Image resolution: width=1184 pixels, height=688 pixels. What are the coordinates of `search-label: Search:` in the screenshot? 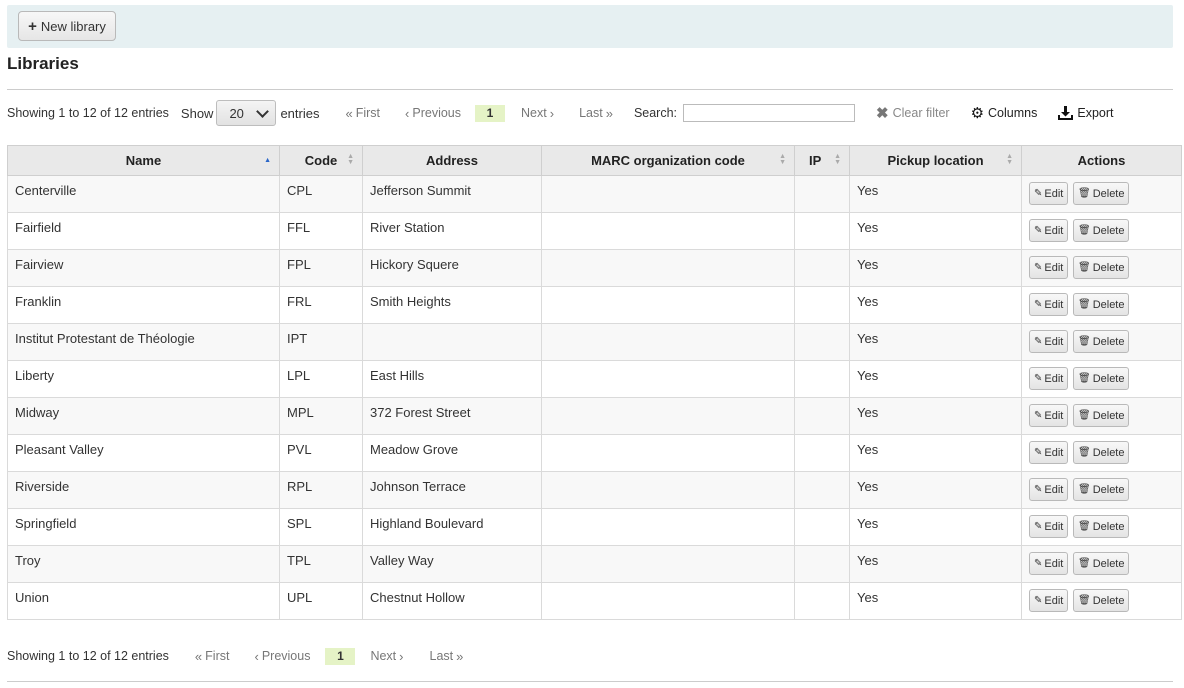 It's located at (655, 113).